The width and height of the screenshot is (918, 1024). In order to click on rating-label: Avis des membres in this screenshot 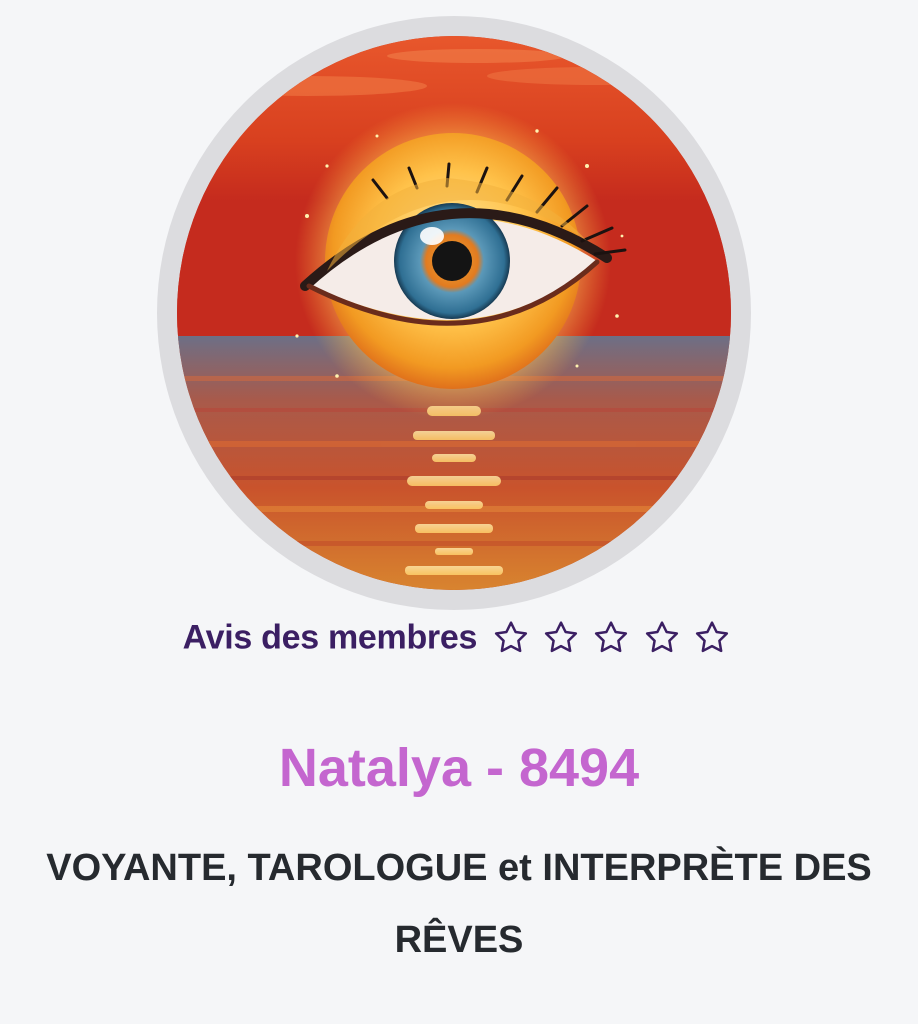, I will do `click(330, 637)`.